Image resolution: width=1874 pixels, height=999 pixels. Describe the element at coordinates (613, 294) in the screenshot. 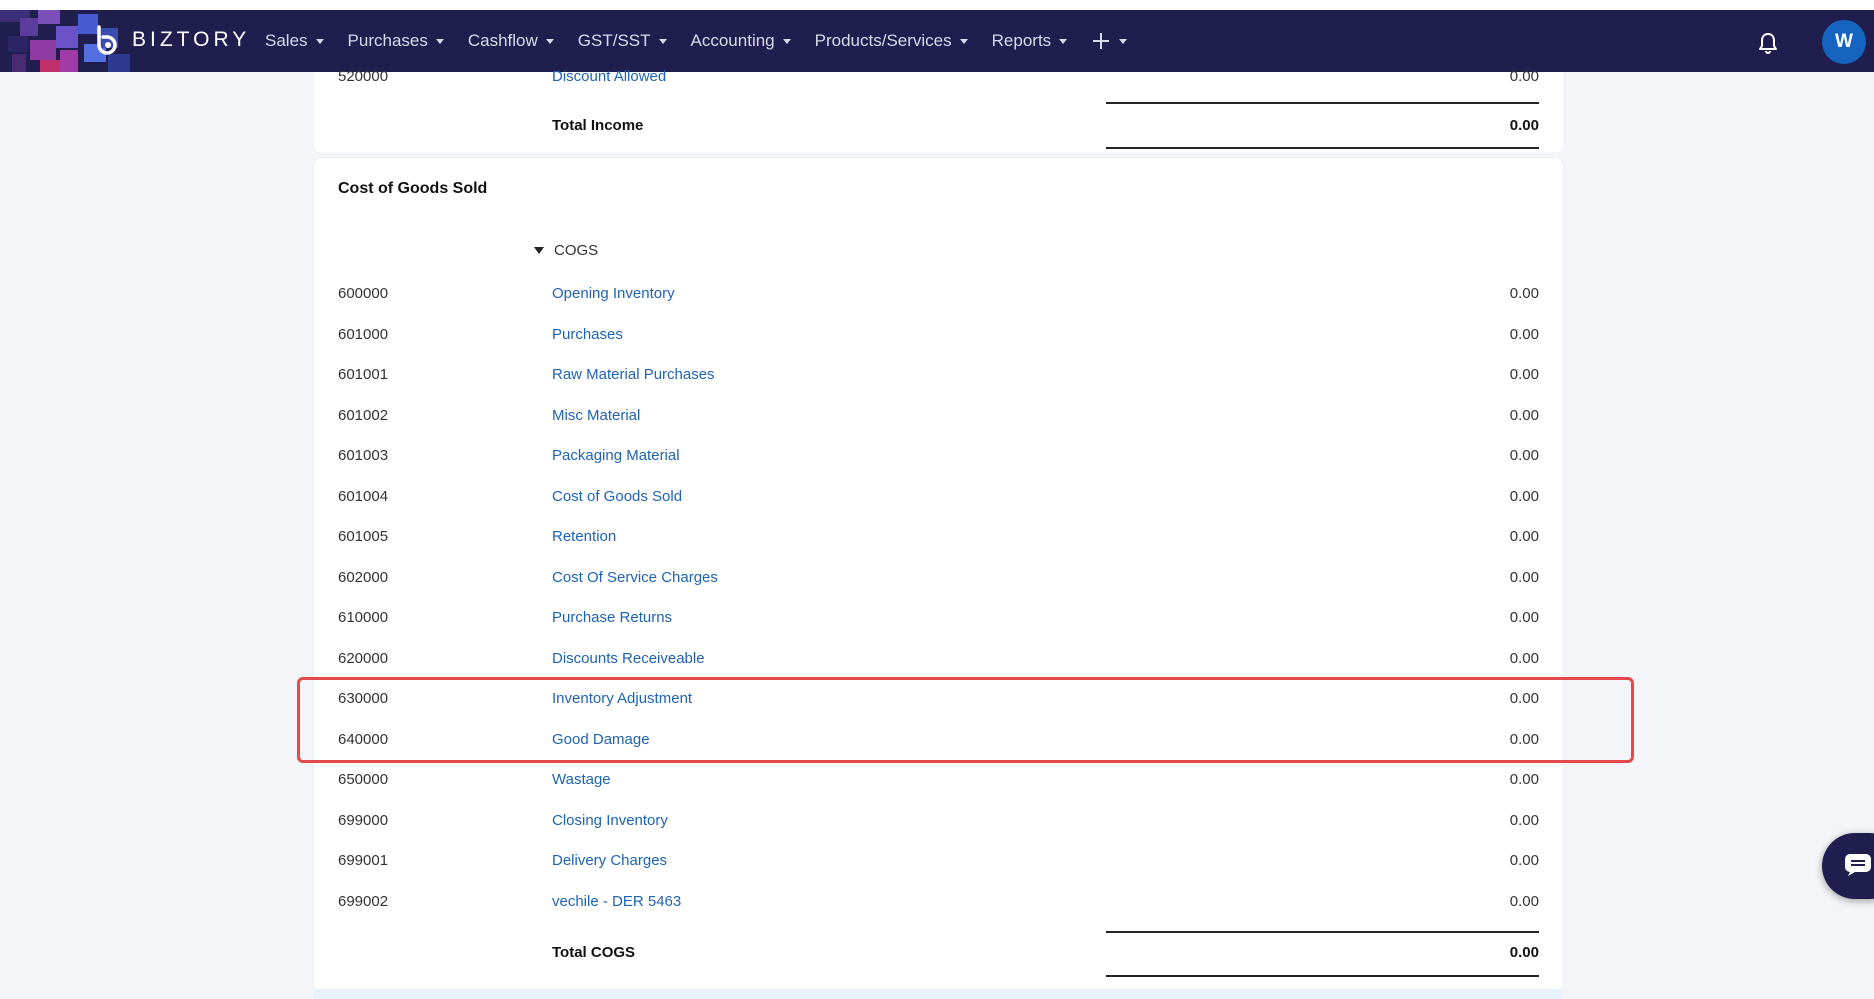

I see `account-link: Opening Inventory` at that location.